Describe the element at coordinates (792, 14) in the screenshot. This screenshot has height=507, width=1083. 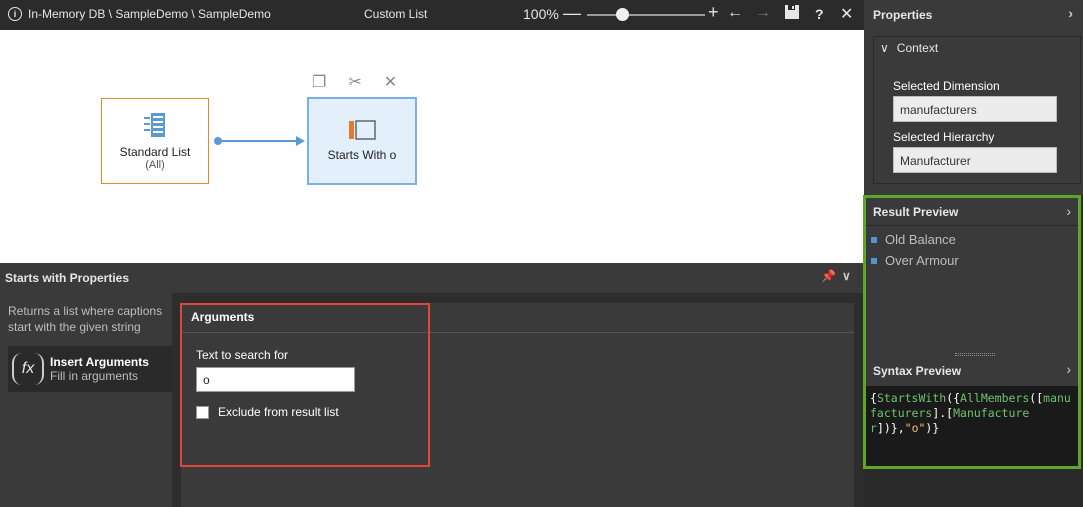
I see `save-icon` at that location.